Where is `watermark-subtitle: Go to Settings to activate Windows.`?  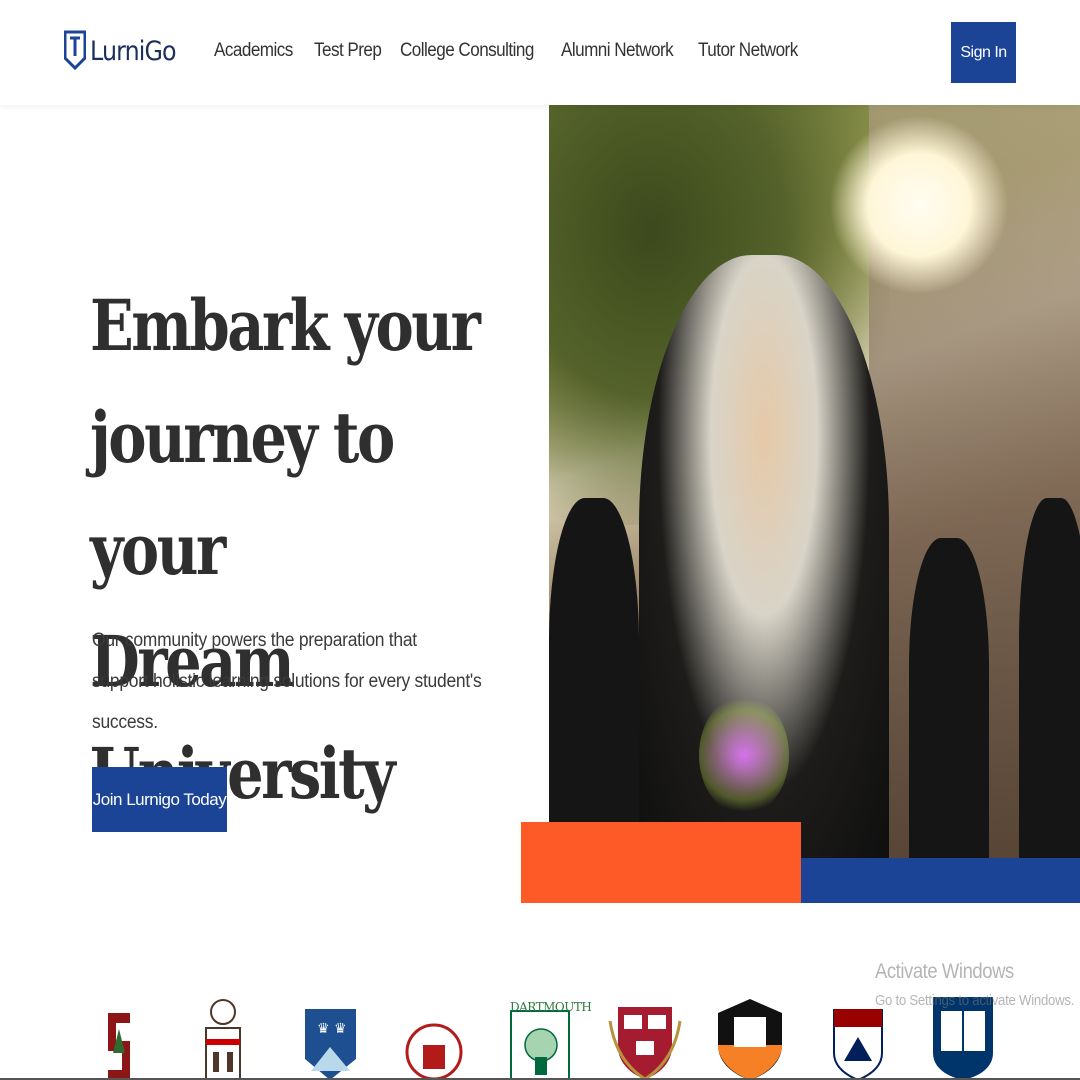
watermark-subtitle: Go to Settings to activate Windows. is located at coordinates (975, 1000).